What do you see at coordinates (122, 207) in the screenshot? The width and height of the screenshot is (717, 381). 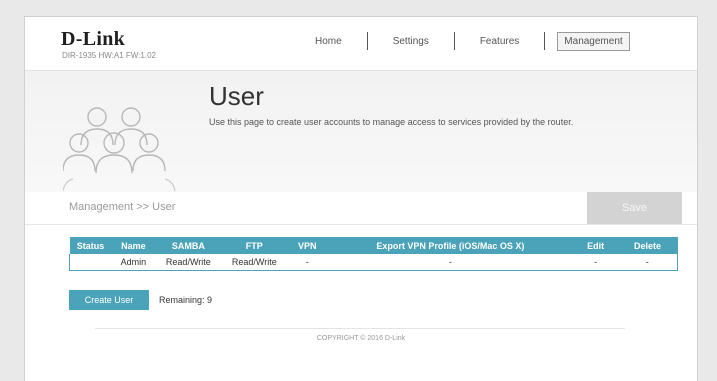 I see `breadcrumb: Management >> User` at bounding box center [122, 207].